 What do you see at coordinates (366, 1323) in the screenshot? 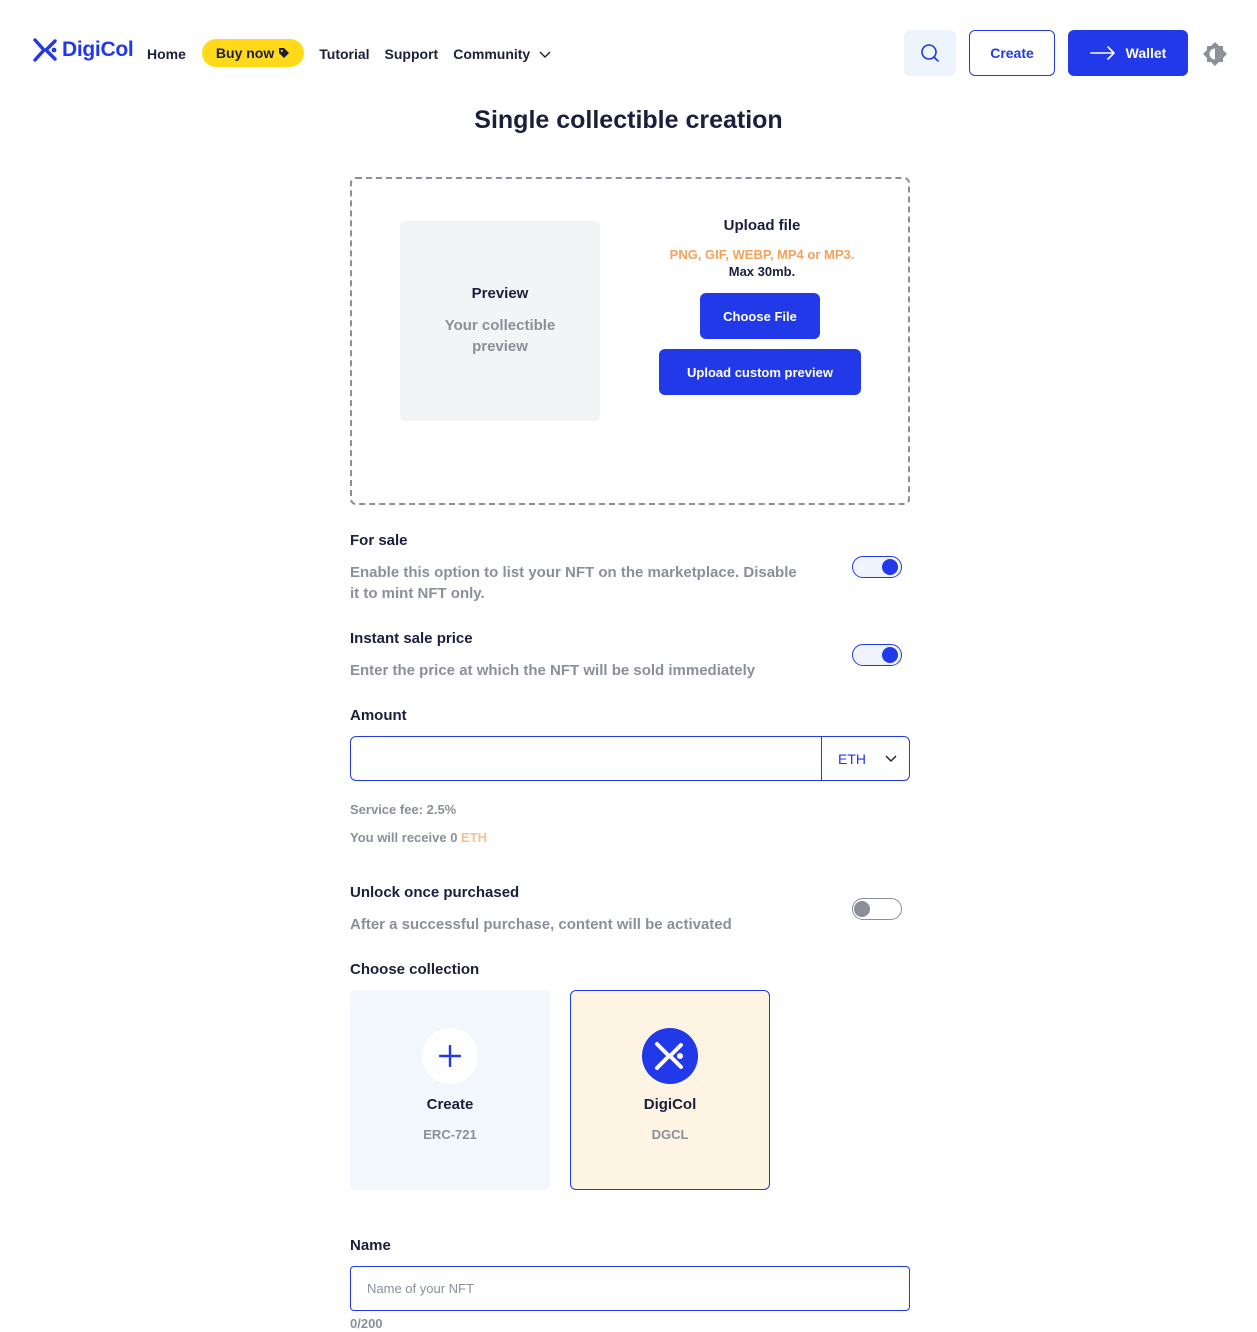
I see `name-char-counter: 0/200` at bounding box center [366, 1323].